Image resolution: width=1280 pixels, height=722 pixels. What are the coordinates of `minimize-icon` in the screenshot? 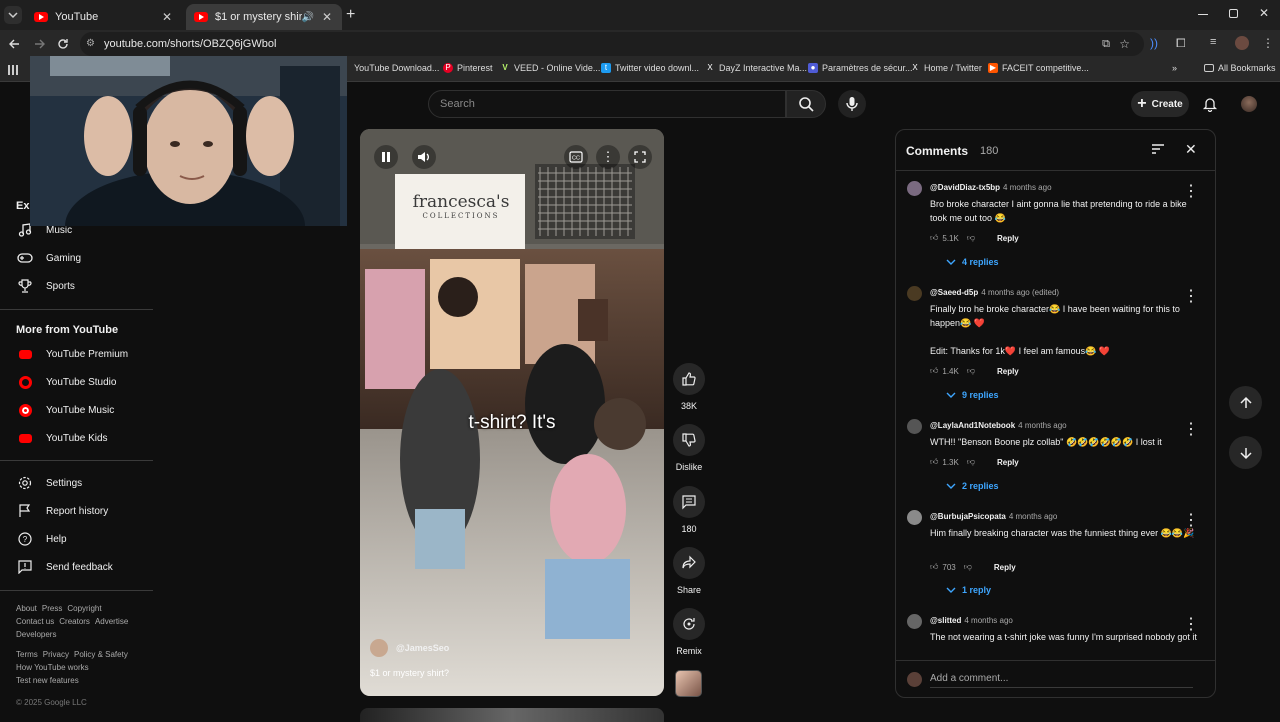 It's located at (1203, 14).